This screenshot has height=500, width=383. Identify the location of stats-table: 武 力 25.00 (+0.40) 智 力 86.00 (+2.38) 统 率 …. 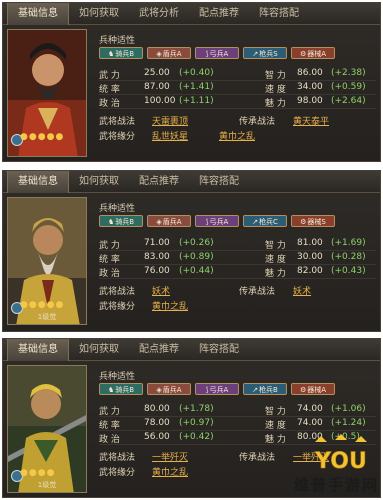
(237, 88).